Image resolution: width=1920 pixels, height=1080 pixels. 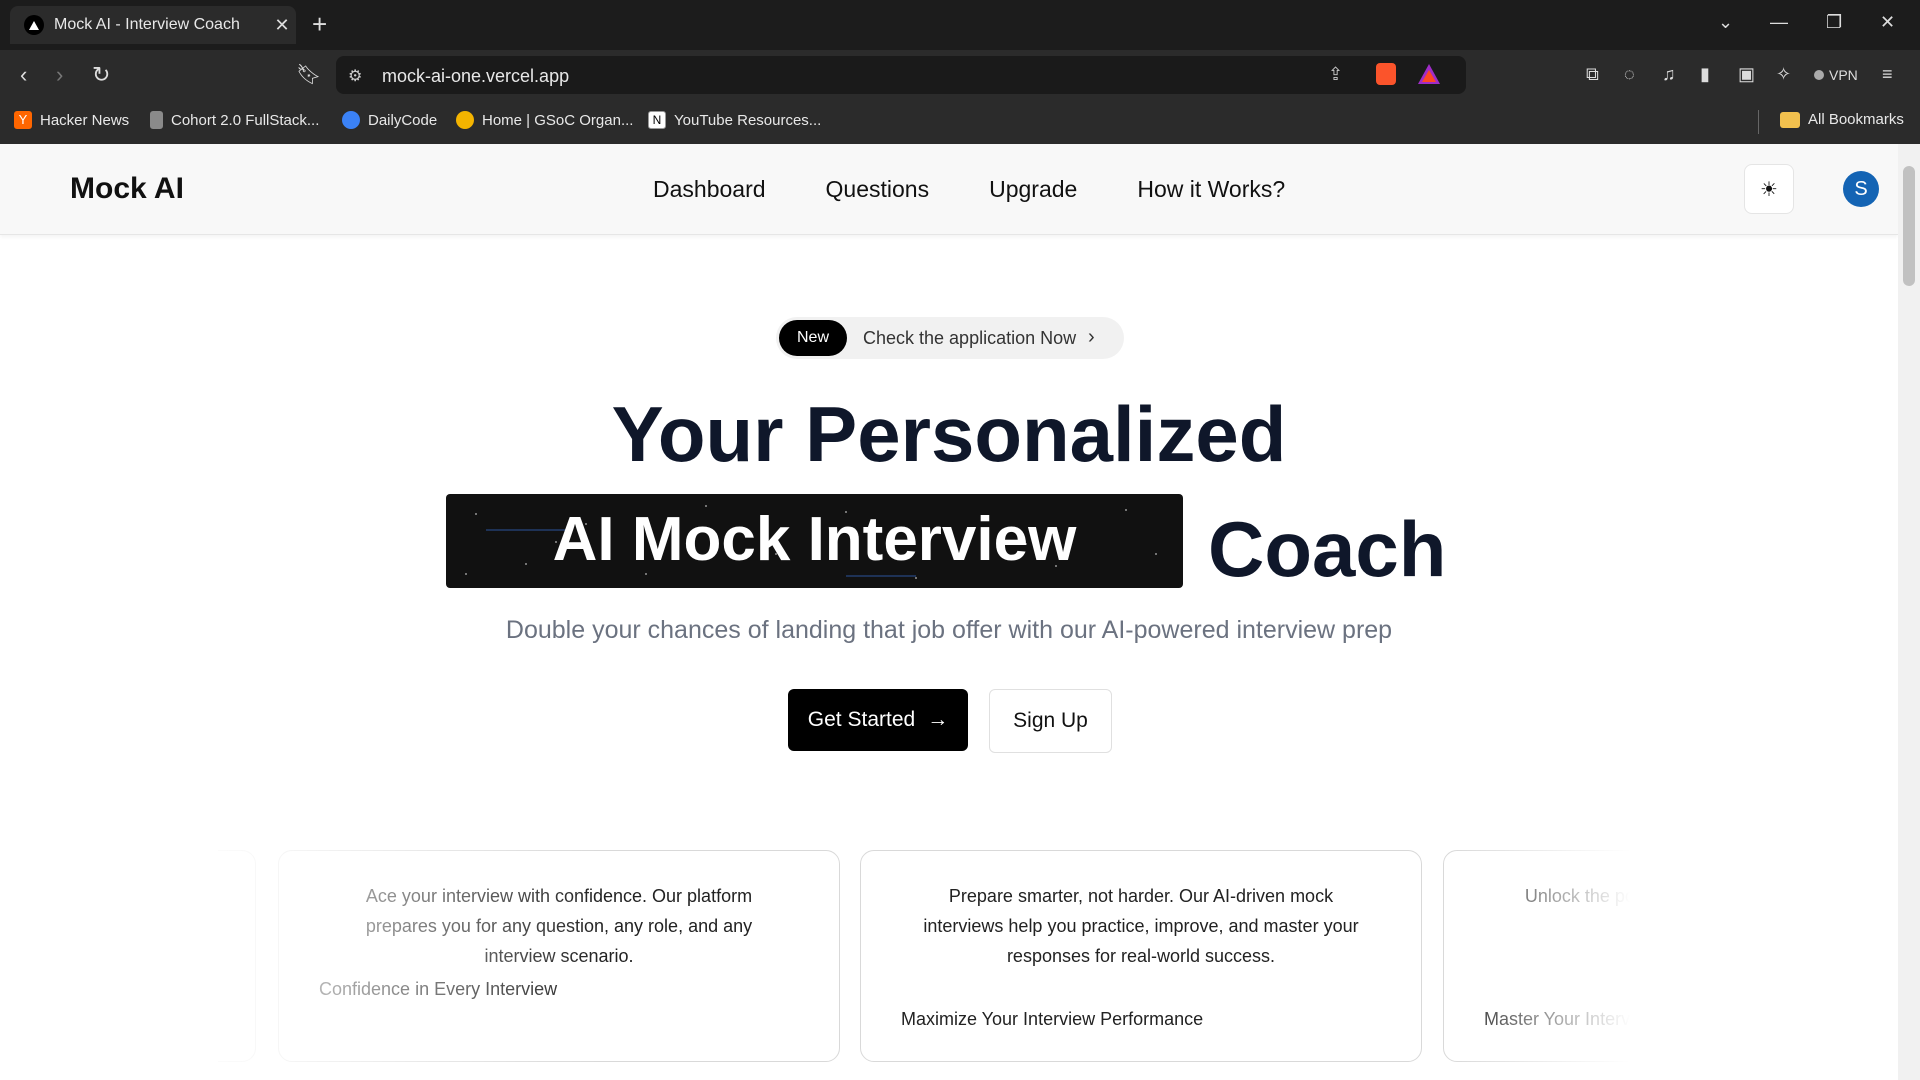 I want to click on tab-search-icon: ⌄, so click(x=1725, y=22).